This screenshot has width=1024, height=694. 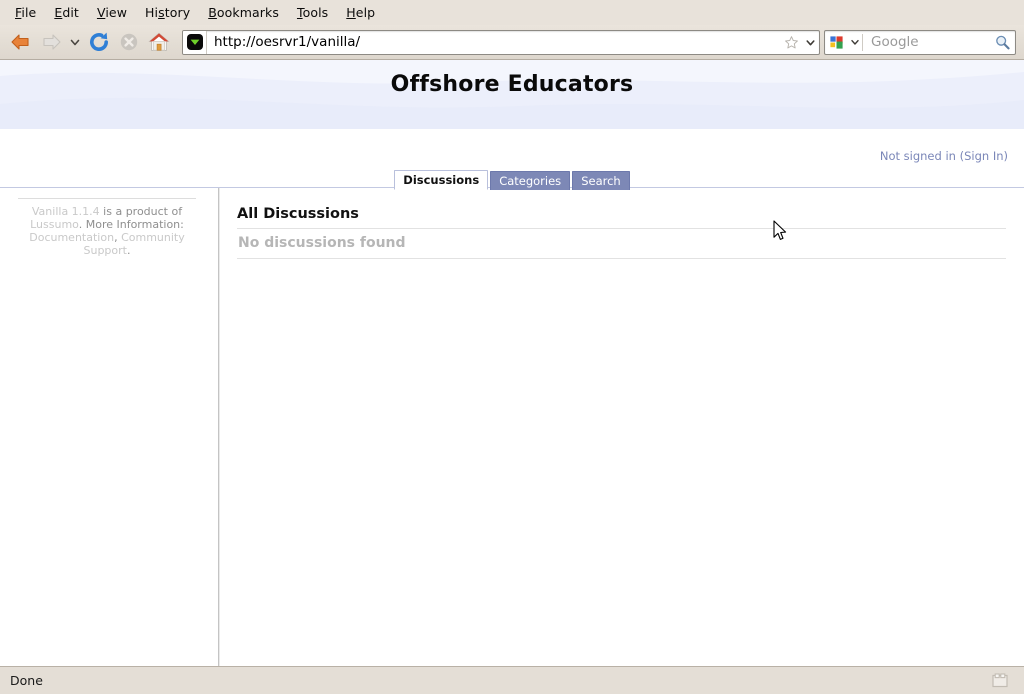 What do you see at coordinates (243, 13) in the screenshot?
I see `menu-item-bookmarks: Bookmarks` at bounding box center [243, 13].